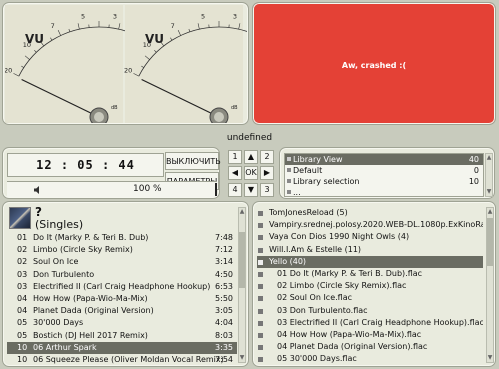 The height and width of the screenshot is (369, 499). What do you see at coordinates (114, 108) in the screenshot?
I see `vu-db-label: dB` at bounding box center [114, 108].